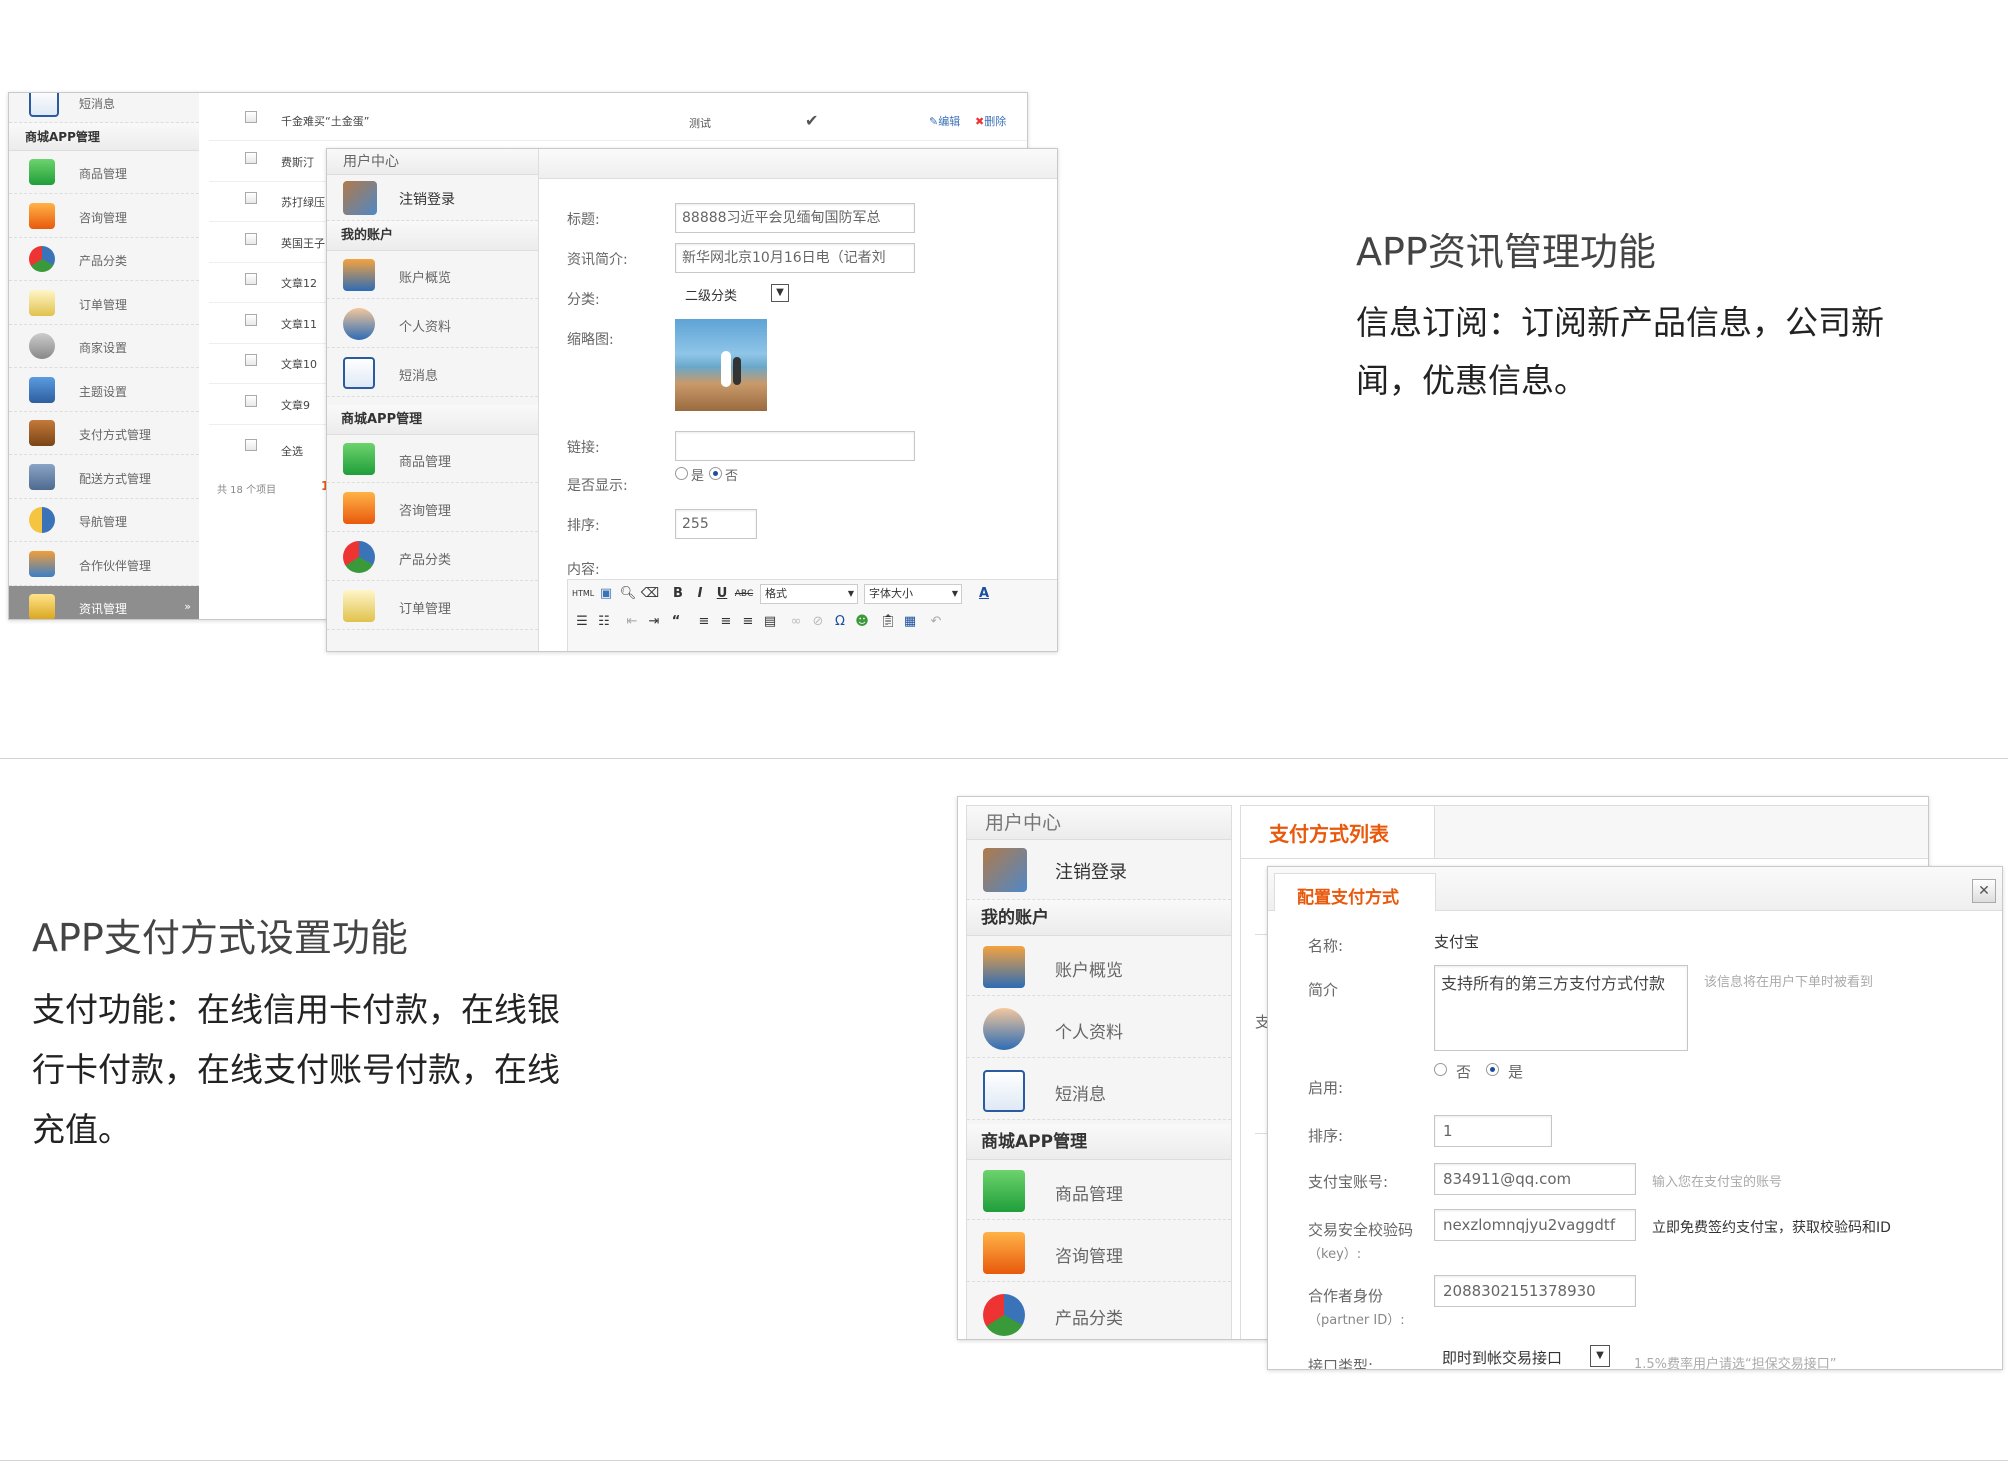 Image resolution: width=2008 pixels, height=1466 pixels. I want to click on justify-icon: ▤, so click(770, 622).